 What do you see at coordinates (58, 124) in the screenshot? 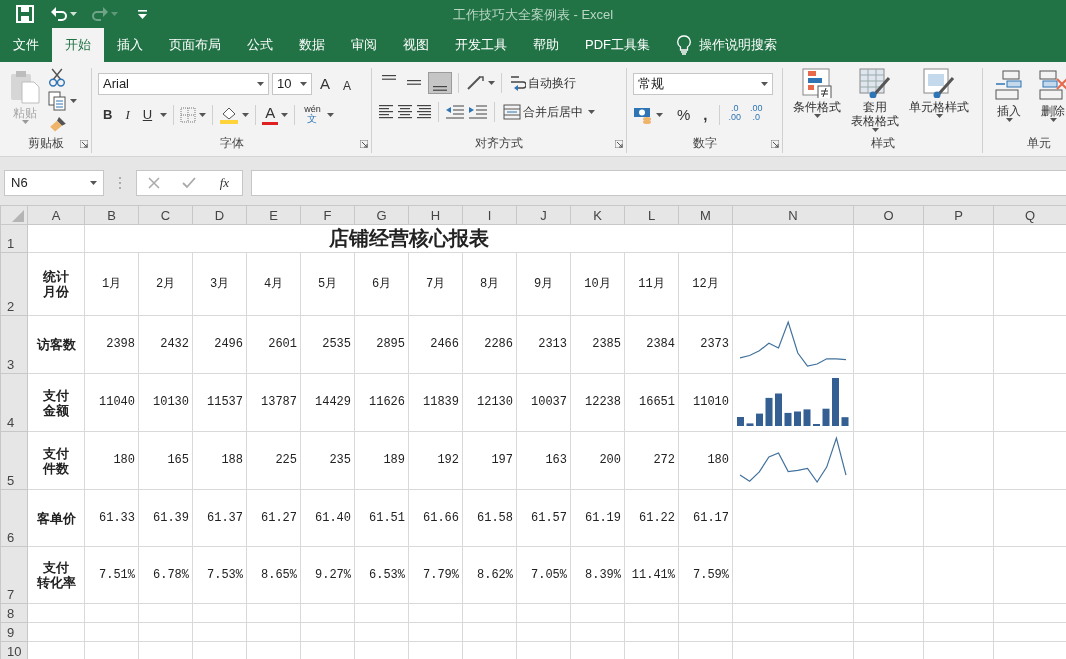
I see `format-painter-icon` at bounding box center [58, 124].